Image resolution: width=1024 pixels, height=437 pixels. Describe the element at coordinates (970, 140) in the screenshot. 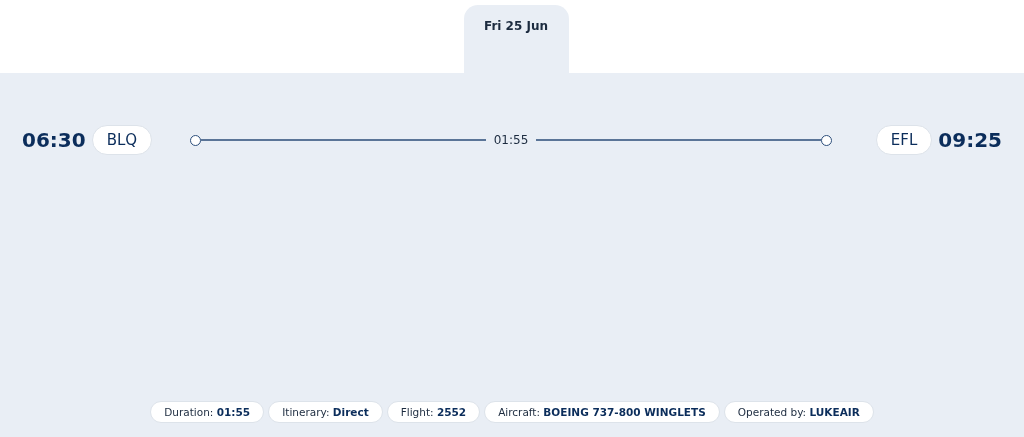

I see `arrival-time: 09:25` at that location.